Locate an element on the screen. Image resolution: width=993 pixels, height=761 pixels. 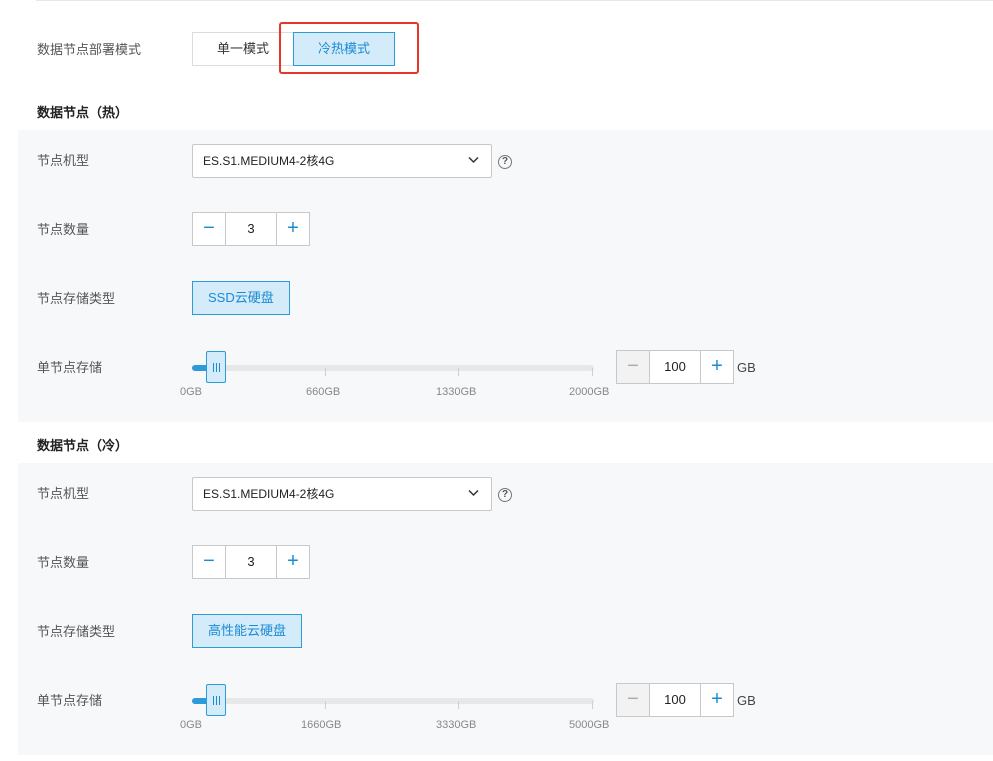
hot-storage-stepper: − 100 + is located at coordinates (675, 367).